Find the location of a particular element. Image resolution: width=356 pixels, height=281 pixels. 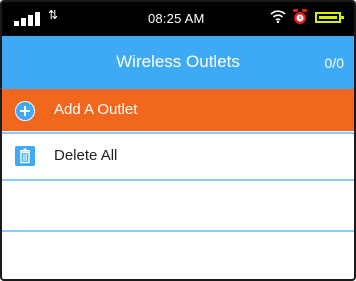

battery-icon is located at coordinates (329, 17).